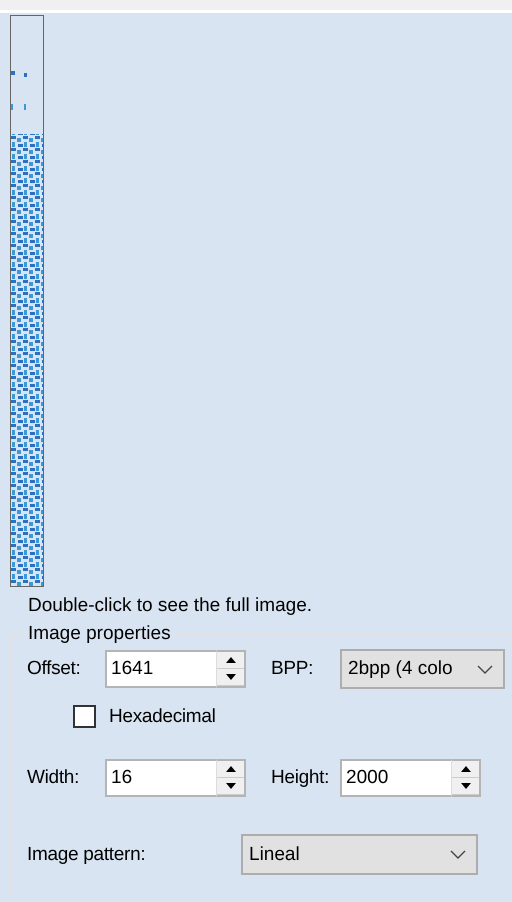  What do you see at coordinates (395, 778) in the screenshot?
I see `height-field: 2000` at bounding box center [395, 778].